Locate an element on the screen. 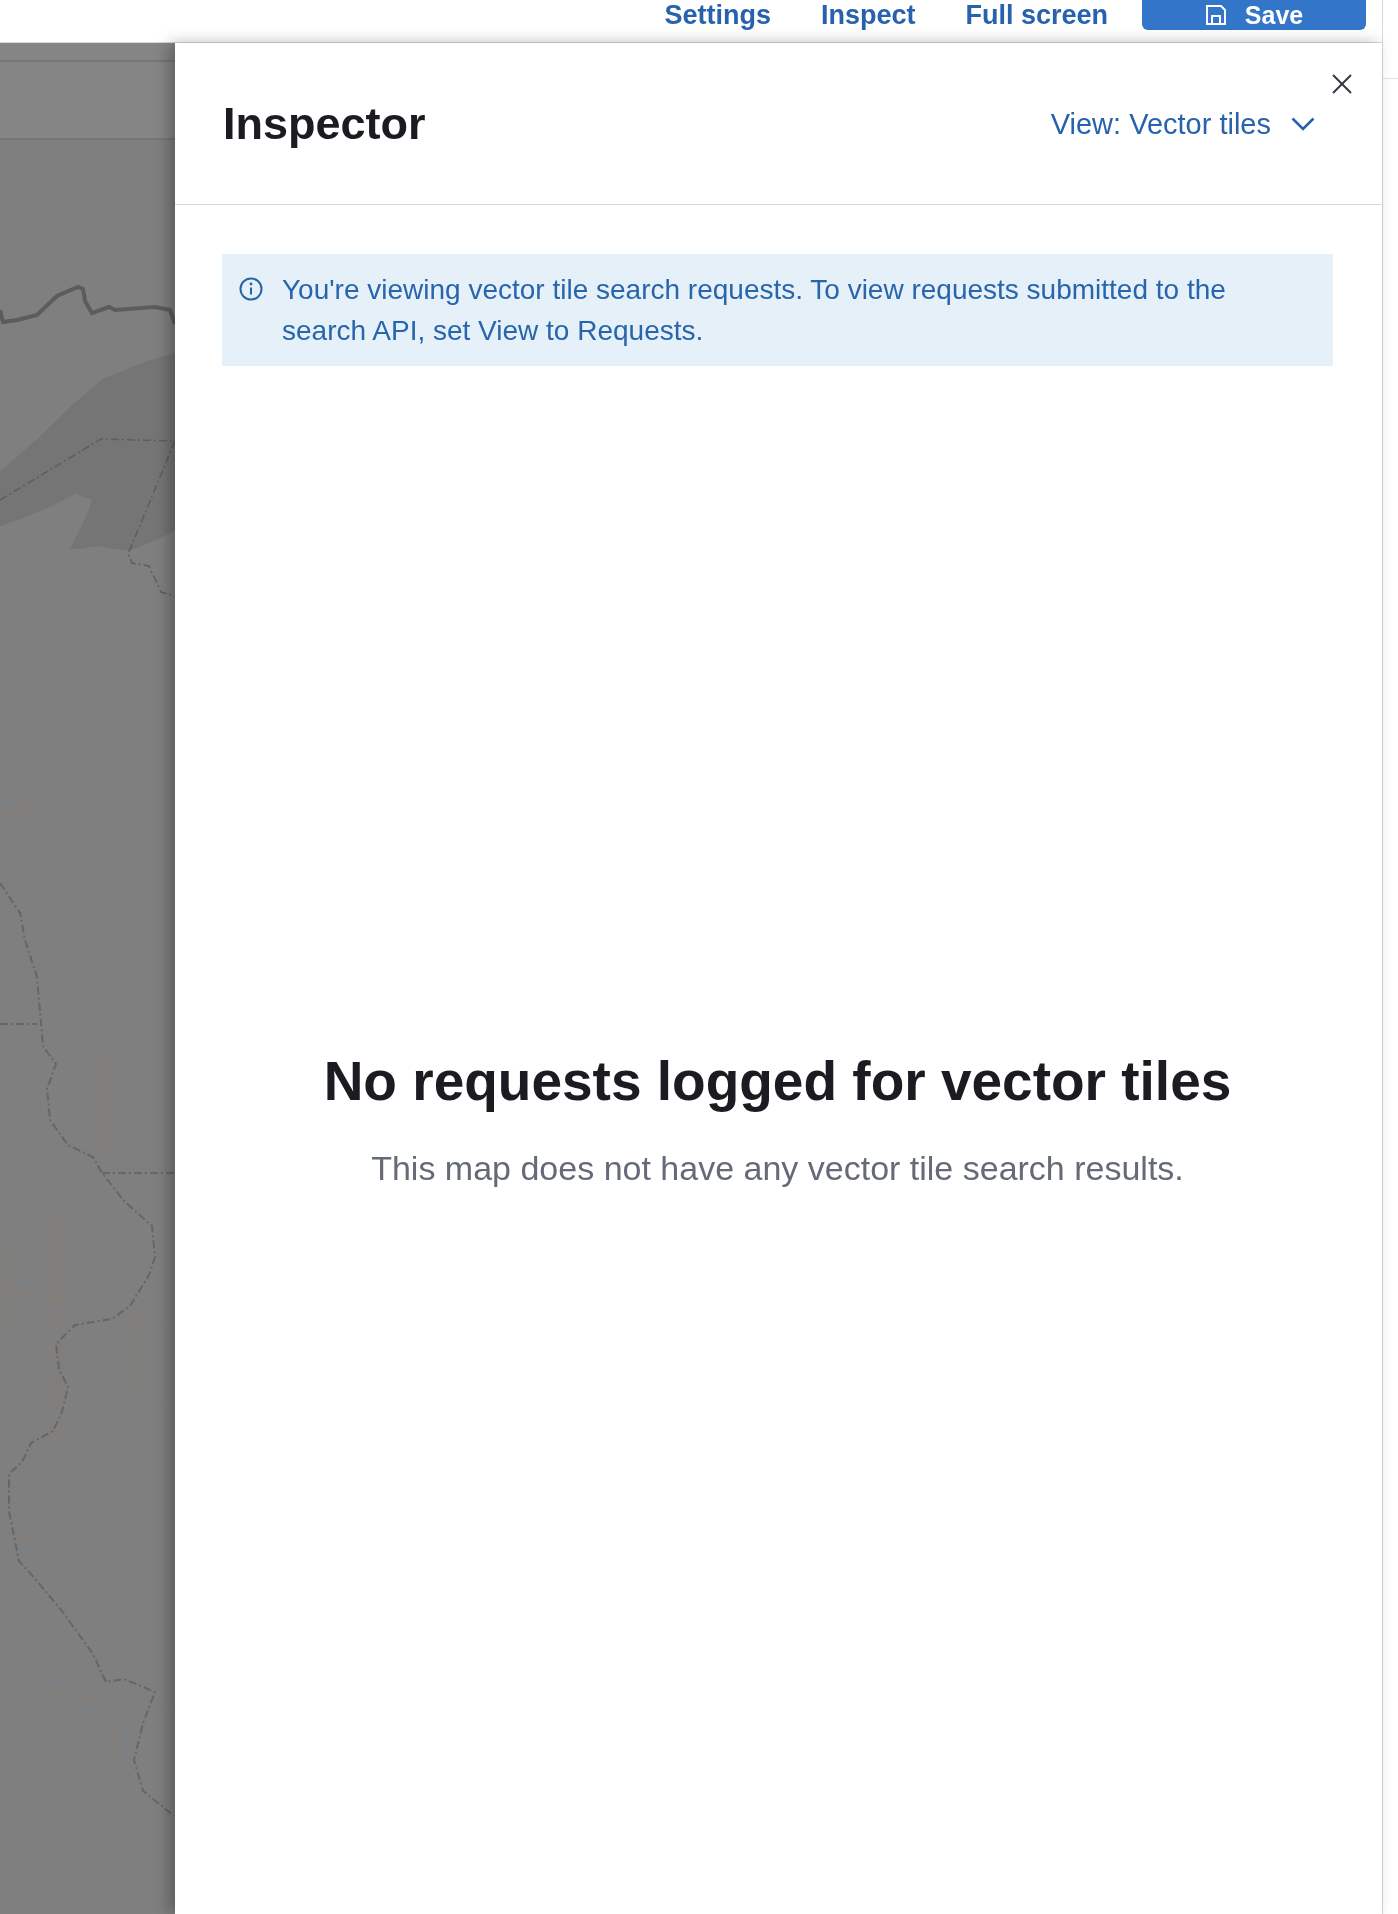 The height and width of the screenshot is (1914, 1398). info-icon is located at coordinates (251, 289).